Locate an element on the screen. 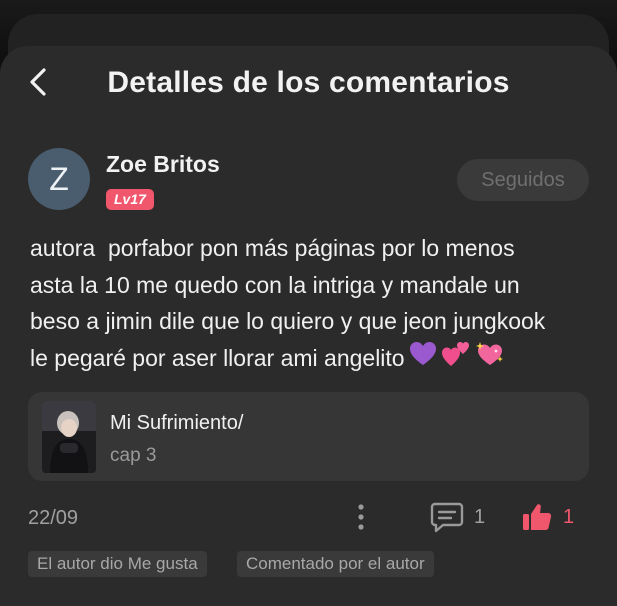 This screenshot has height=606, width=617. two-hearts-icon is located at coordinates (456, 359).